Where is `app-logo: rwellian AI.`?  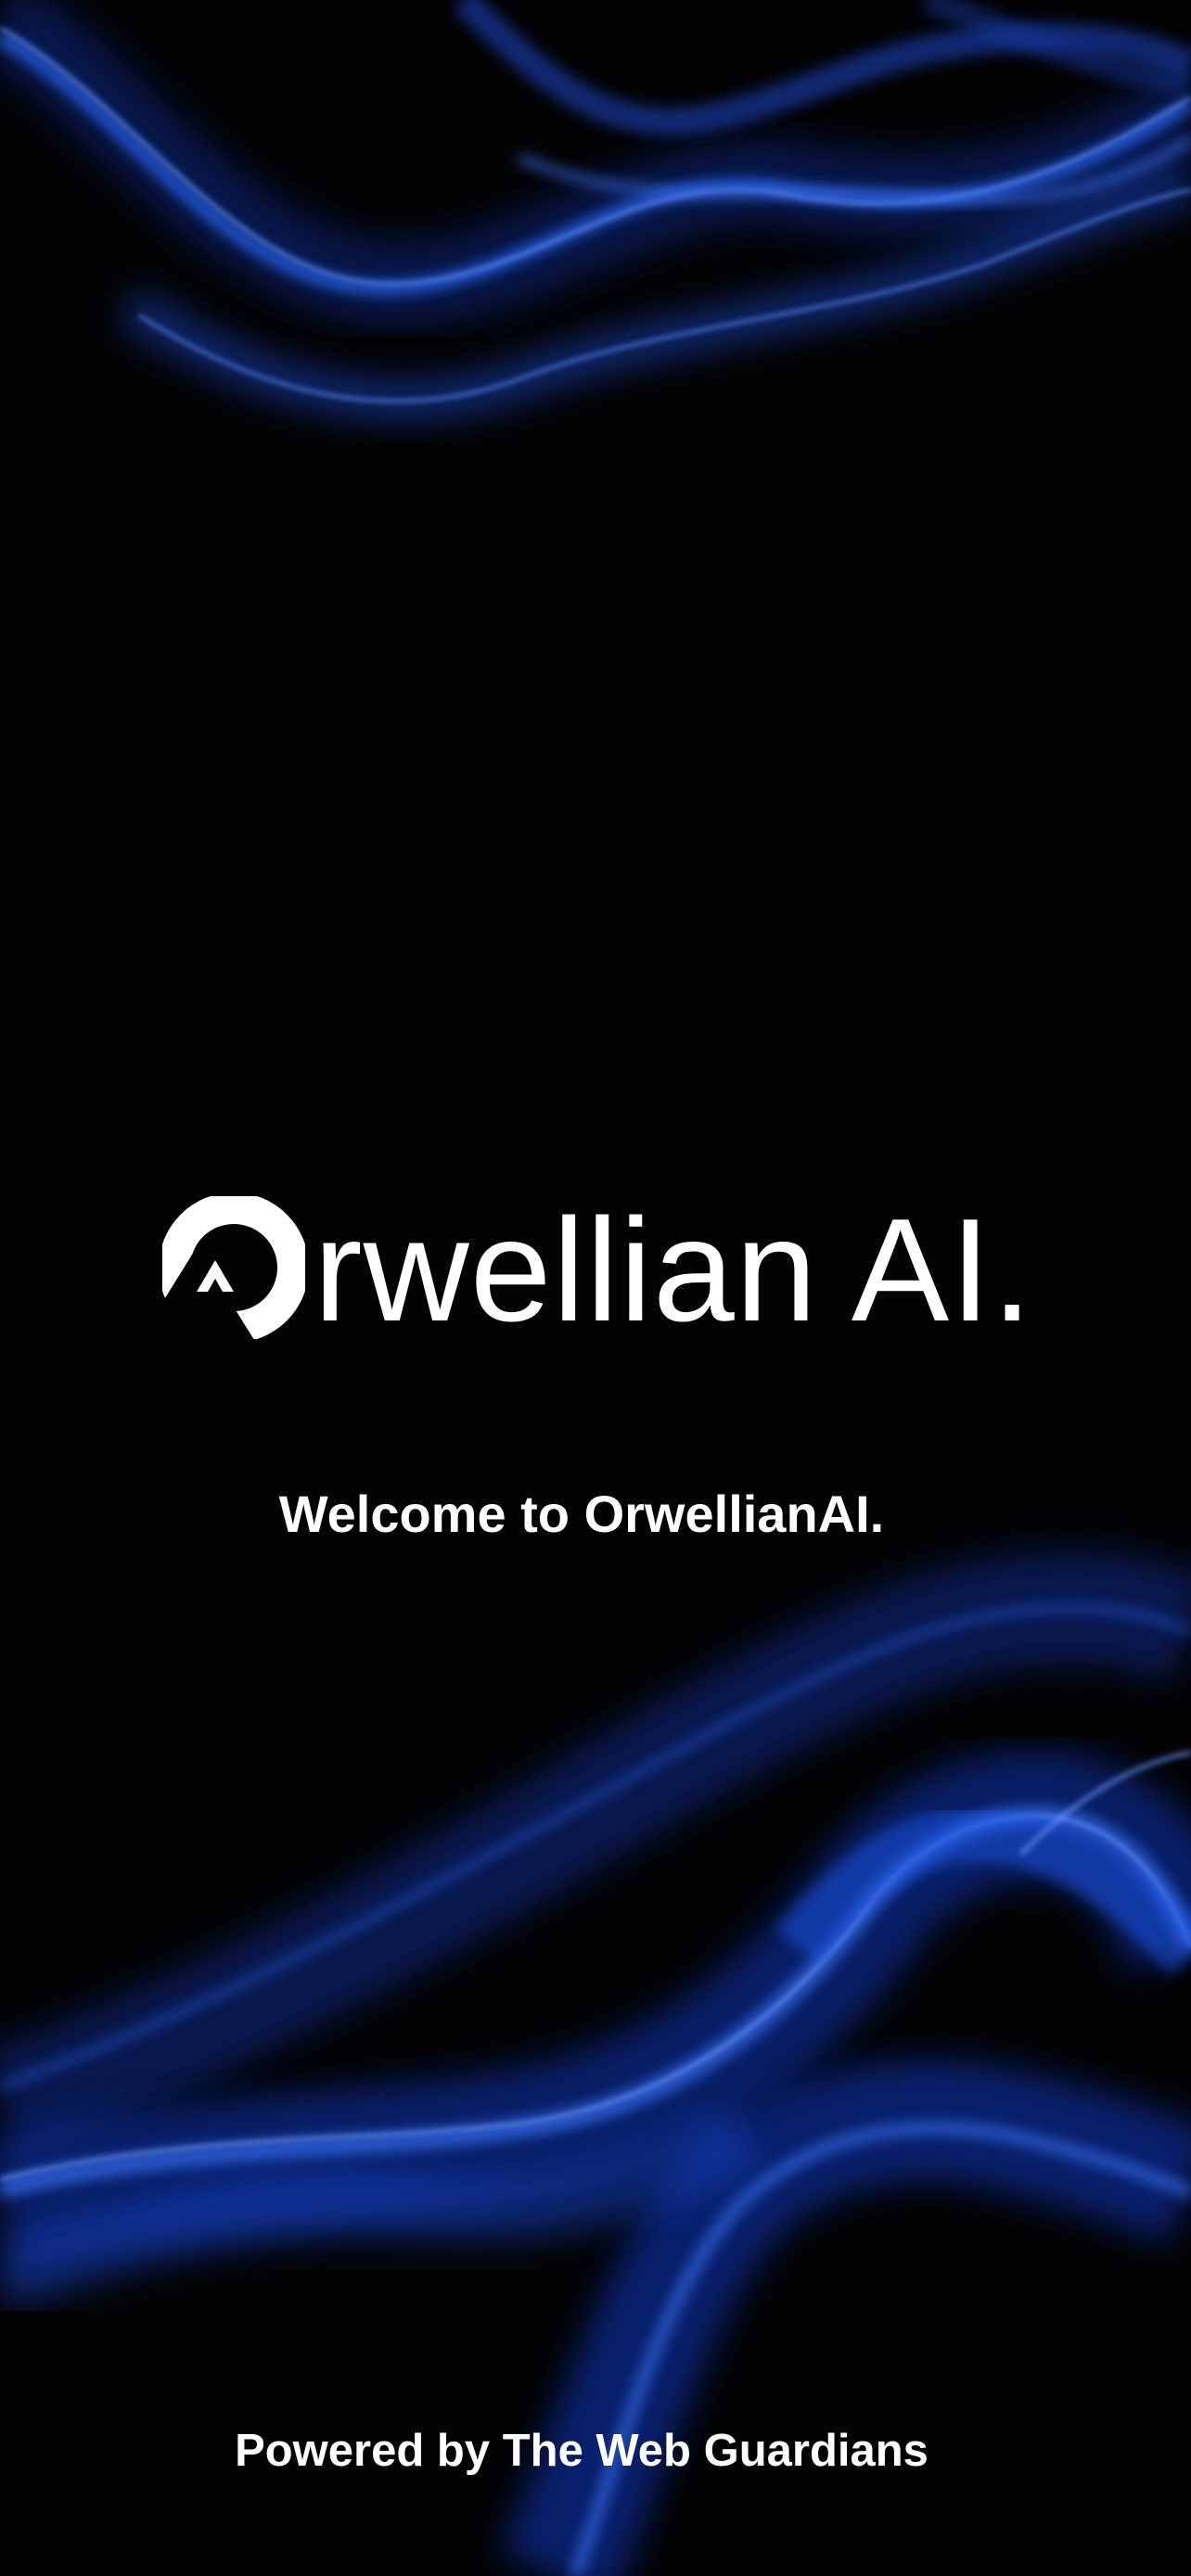 app-logo: rwellian AI. is located at coordinates (603, 1270).